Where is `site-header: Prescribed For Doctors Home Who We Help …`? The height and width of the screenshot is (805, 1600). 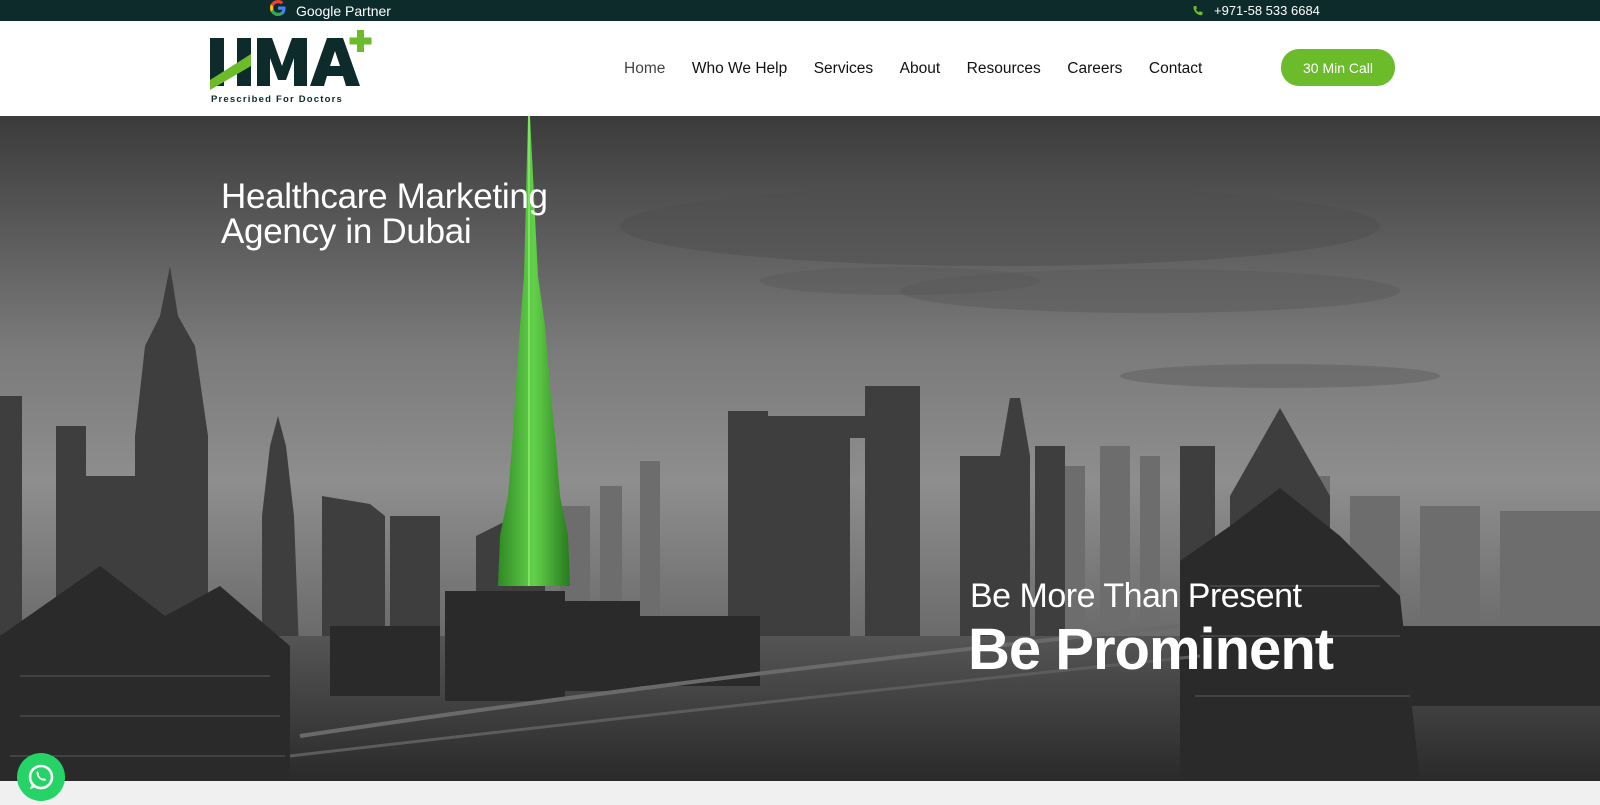 site-header: Prescribed For Doctors Home Who We Help … is located at coordinates (800, 68).